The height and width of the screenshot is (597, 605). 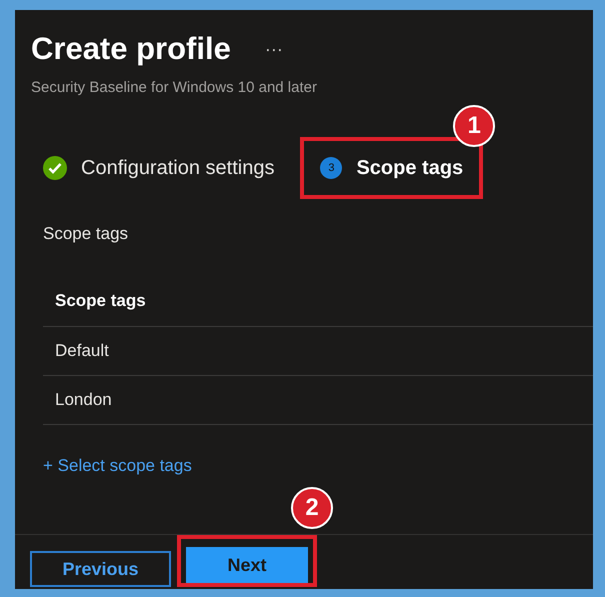 I want to click on previous-button: Previous, so click(x=100, y=569).